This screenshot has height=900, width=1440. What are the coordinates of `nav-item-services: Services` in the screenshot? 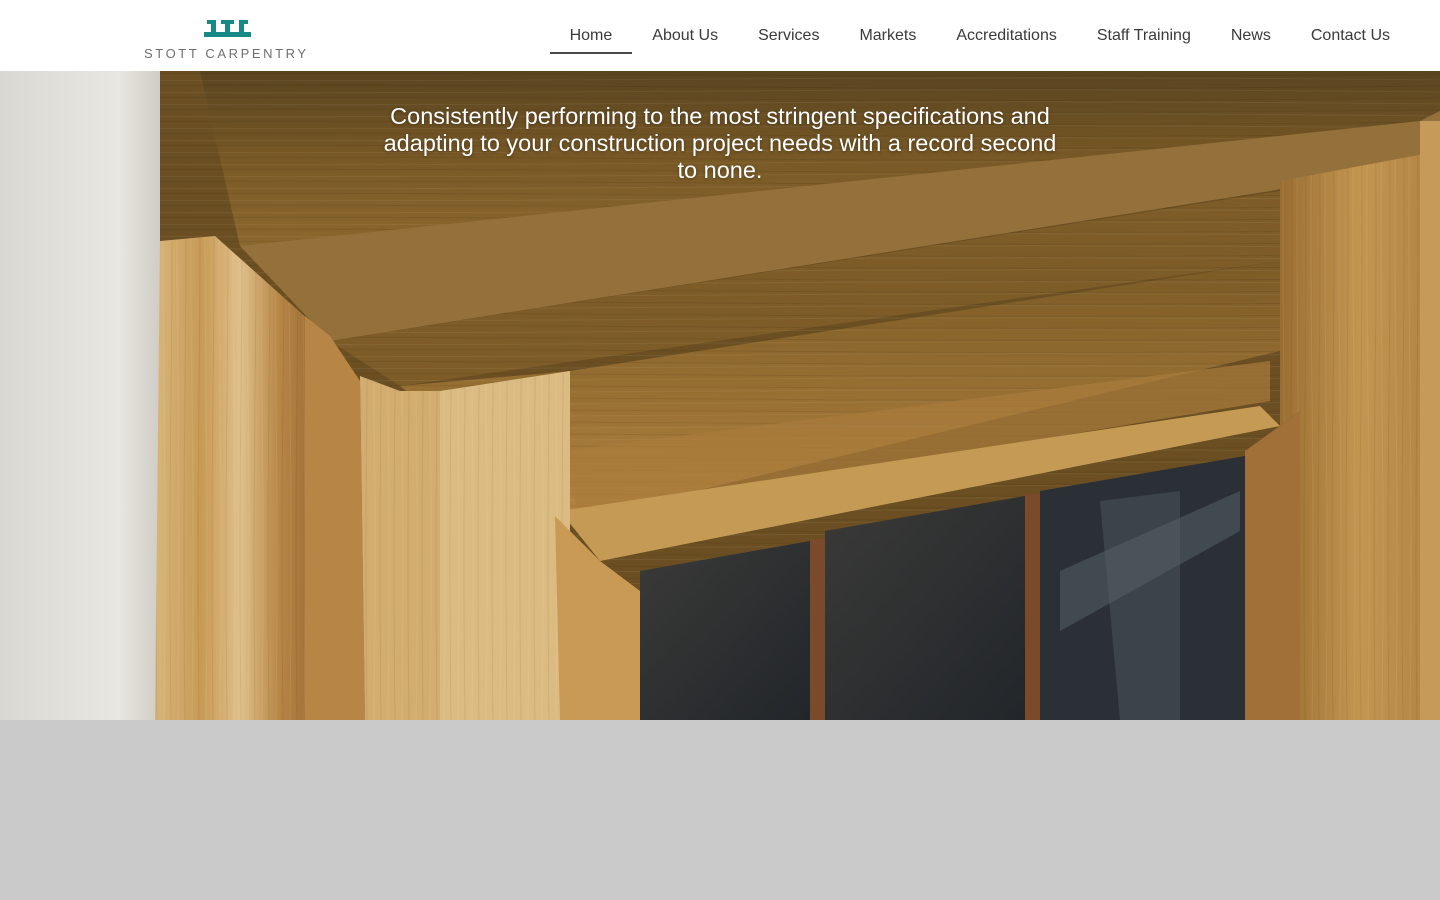 It's located at (788, 36).